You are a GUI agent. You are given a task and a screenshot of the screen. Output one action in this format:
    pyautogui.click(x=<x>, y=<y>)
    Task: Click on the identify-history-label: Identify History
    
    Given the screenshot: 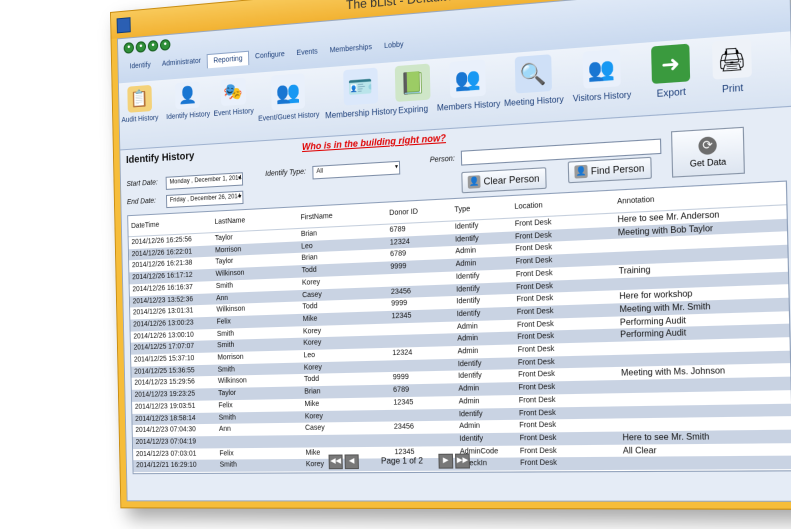 What is the action you would take?
    pyautogui.click(x=188, y=116)
    